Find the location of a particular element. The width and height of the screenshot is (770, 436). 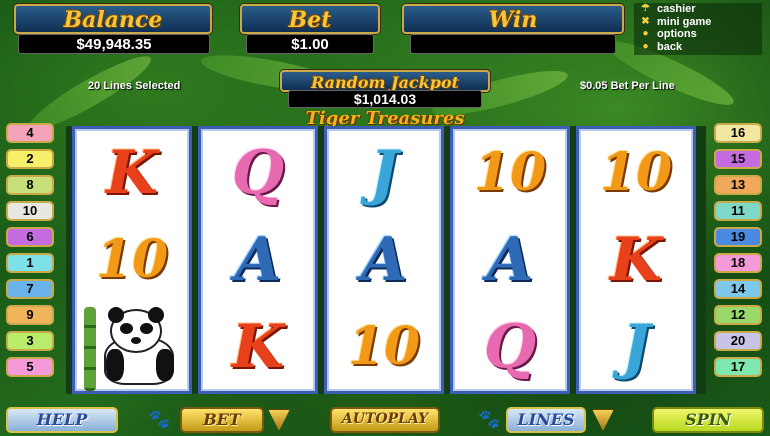

options-icon: ● is located at coordinates (645, 34).